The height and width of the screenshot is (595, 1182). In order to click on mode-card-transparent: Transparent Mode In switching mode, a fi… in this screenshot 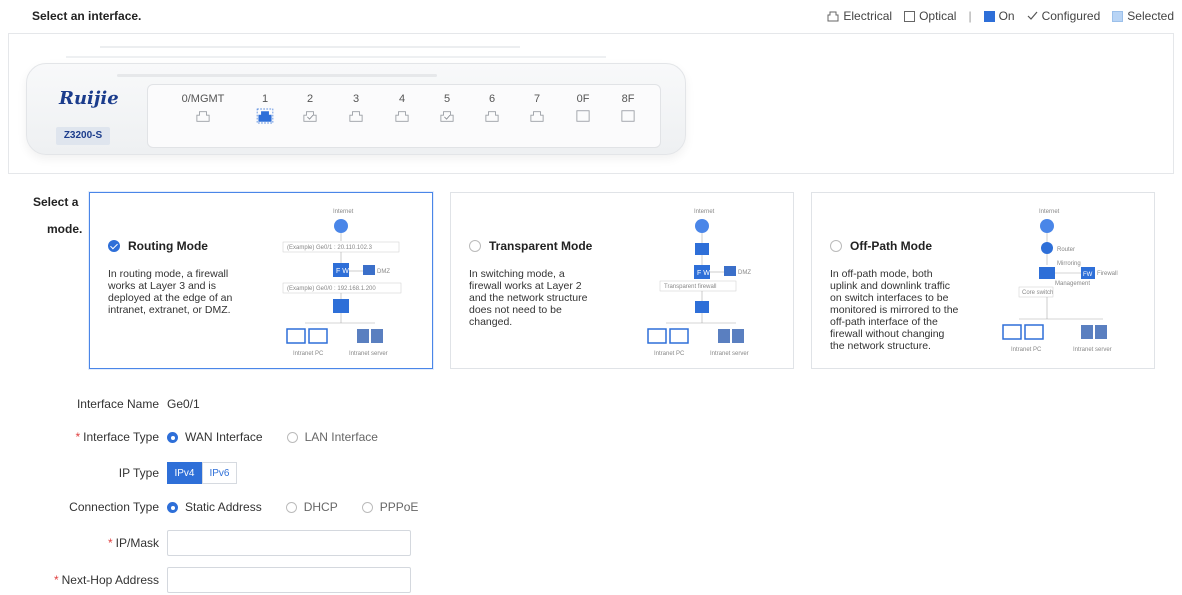, I will do `click(622, 280)`.